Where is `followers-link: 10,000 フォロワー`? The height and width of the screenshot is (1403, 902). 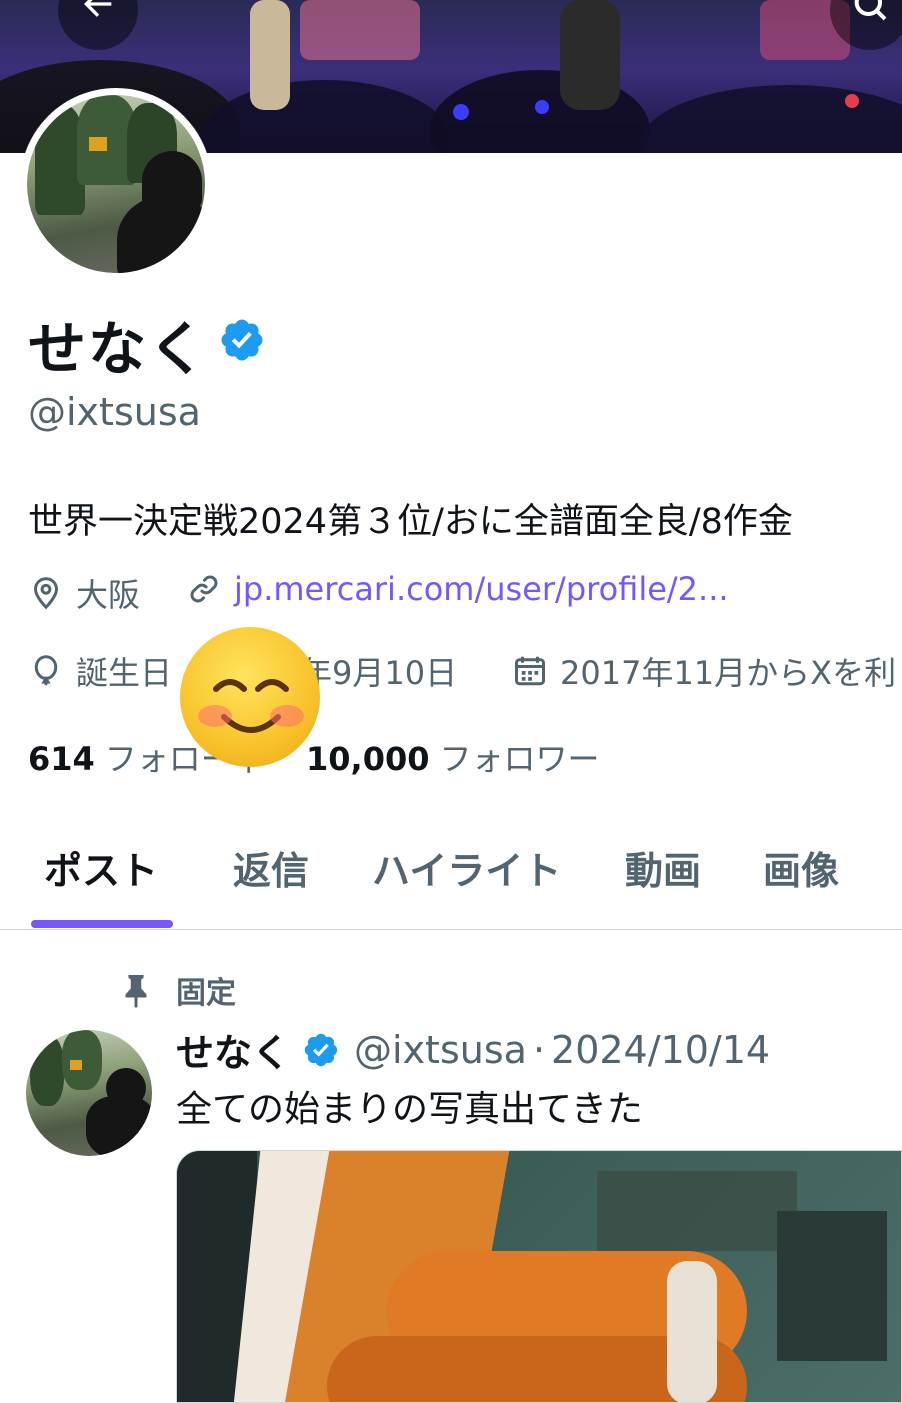 followers-link: 10,000 フォロワー is located at coordinates (453, 757).